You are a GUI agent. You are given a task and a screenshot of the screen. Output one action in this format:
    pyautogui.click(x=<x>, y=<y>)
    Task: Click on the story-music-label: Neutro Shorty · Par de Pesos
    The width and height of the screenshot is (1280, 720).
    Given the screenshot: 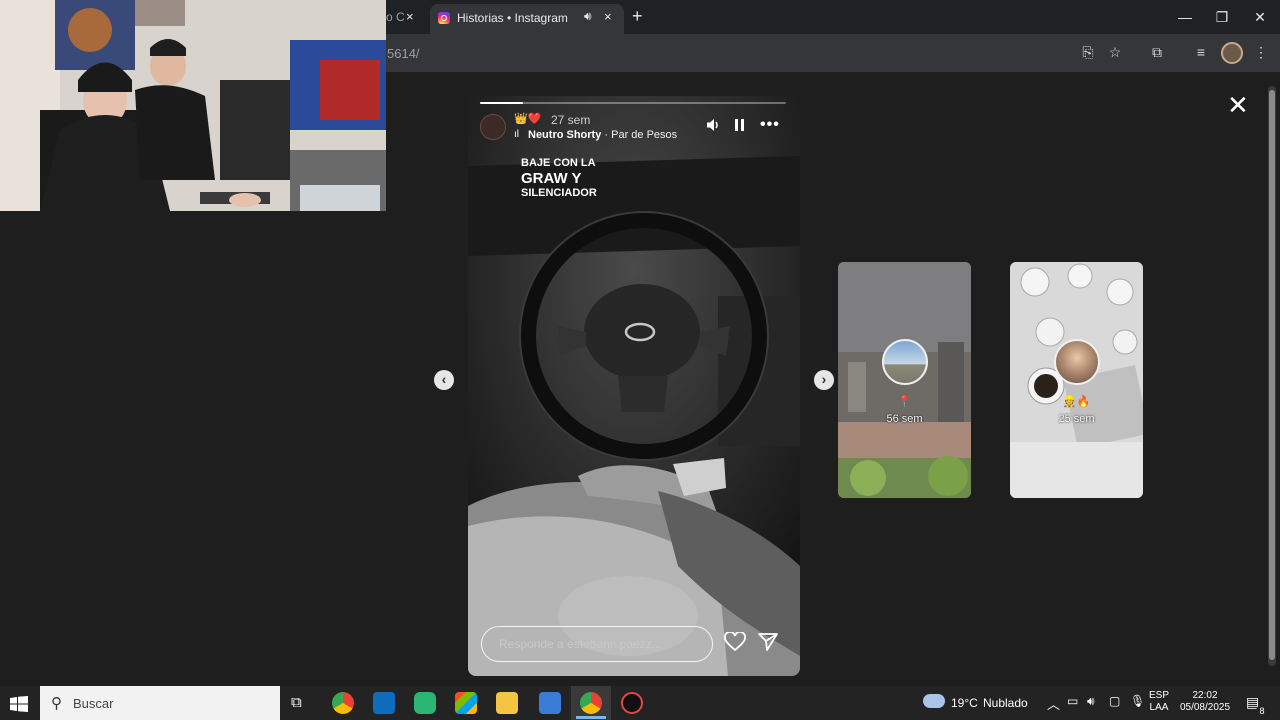 What is the action you would take?
    pyautogui.click(x=602, y=135)
    